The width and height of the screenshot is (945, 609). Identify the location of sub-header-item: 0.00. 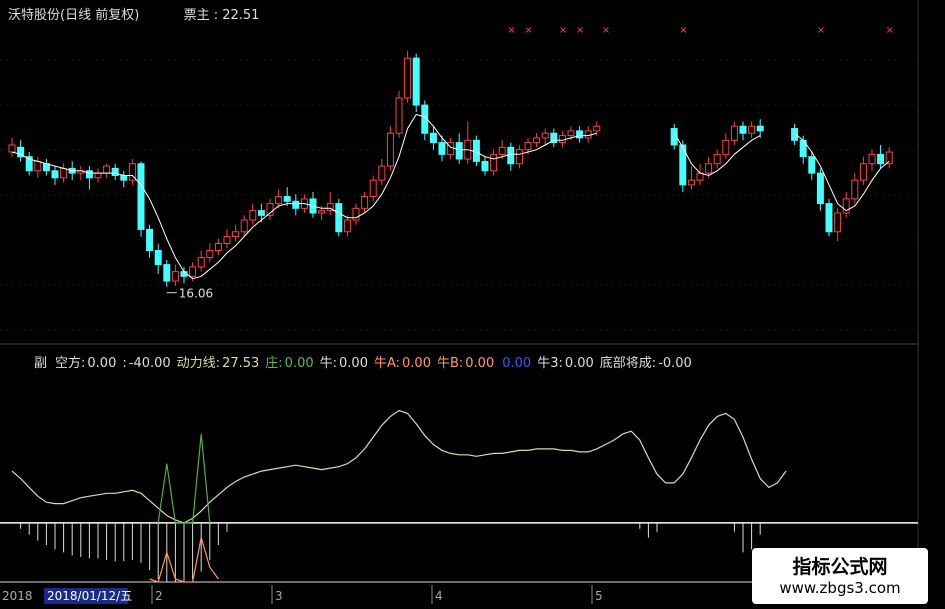
(515, 363).